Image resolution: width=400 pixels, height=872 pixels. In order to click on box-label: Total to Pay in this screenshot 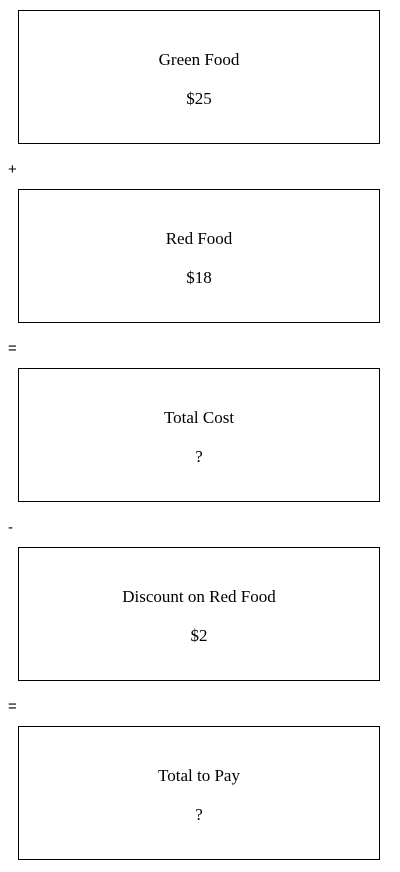, I will do `click(199, 775)`.